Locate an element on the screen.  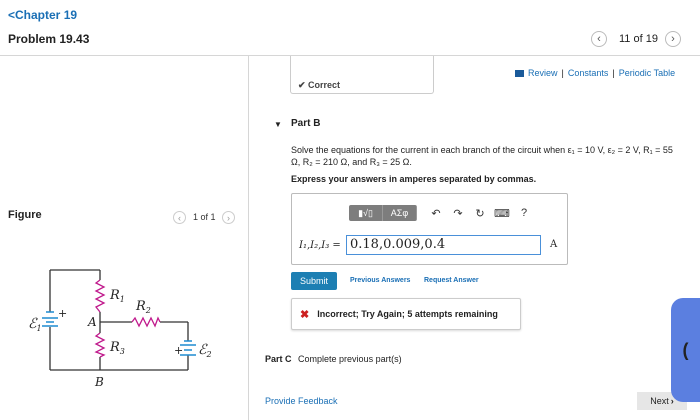
keyboard-icon: ⌨ is located at coordinates (502, 213).